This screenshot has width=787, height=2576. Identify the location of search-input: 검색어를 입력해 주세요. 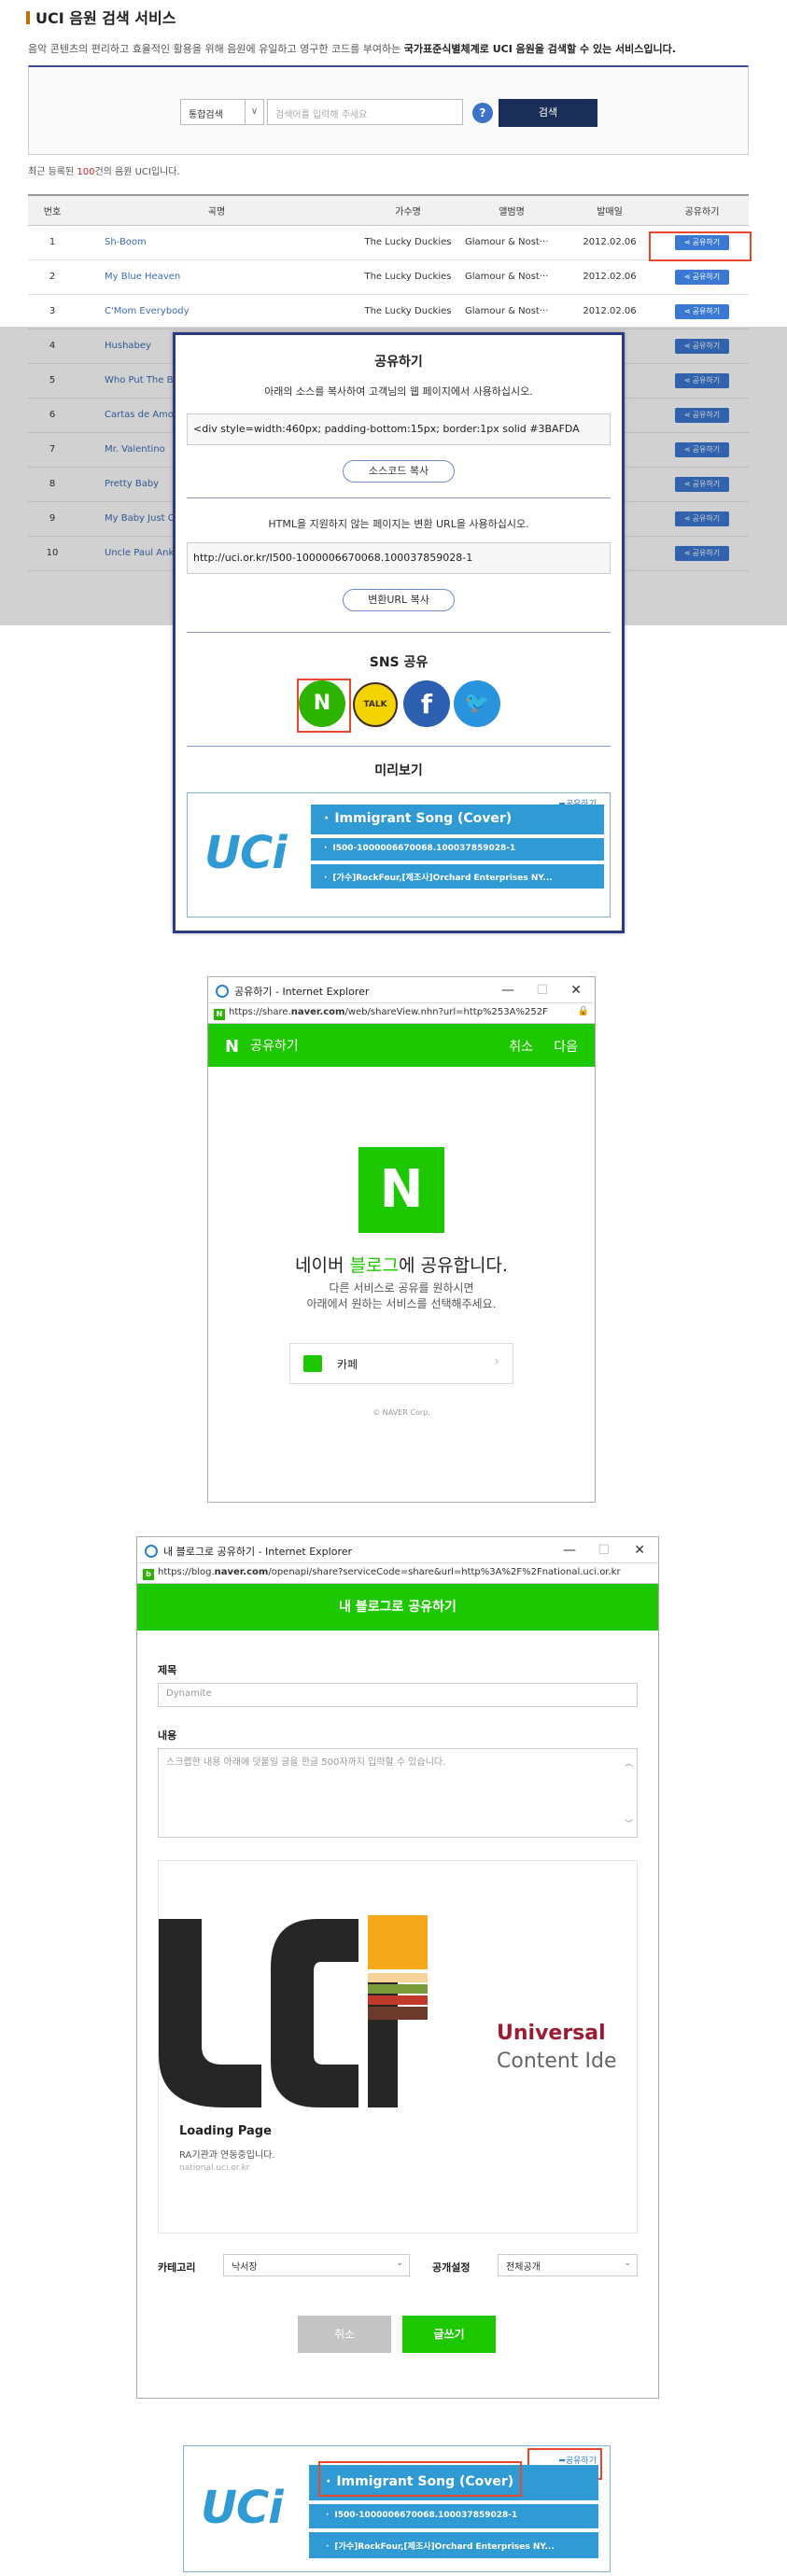
(365, 112).